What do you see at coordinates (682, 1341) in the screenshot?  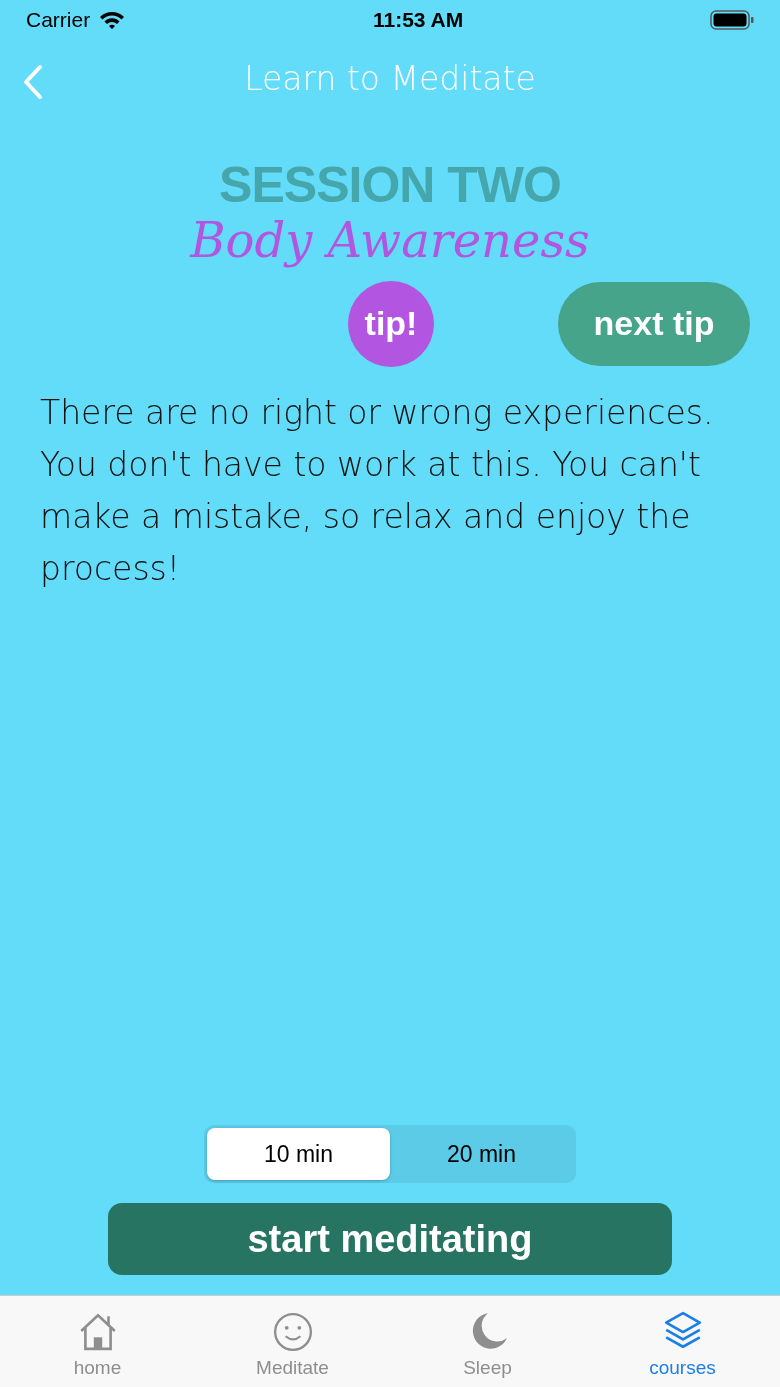 I see `tab-item: courses` at bounding box center [682, 1341].